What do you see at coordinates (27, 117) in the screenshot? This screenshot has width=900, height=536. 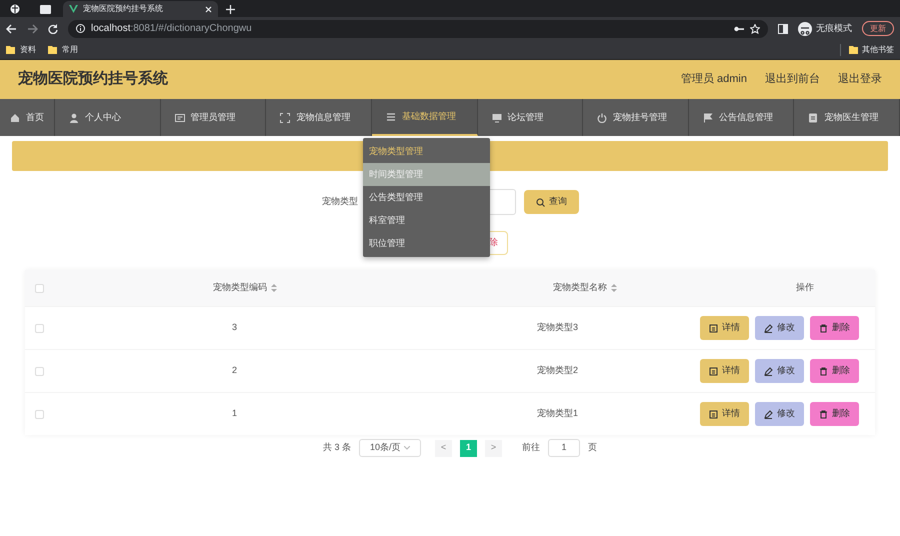 I see `nav-tab: 首页` at bounding box center [27, 117].